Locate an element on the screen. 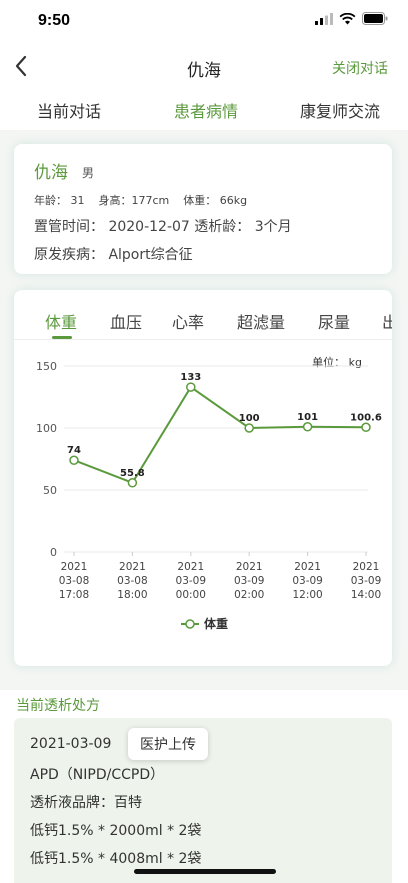 The image size is (408, 883). patient-name: 仇海 is located at coordinates (51, 173).